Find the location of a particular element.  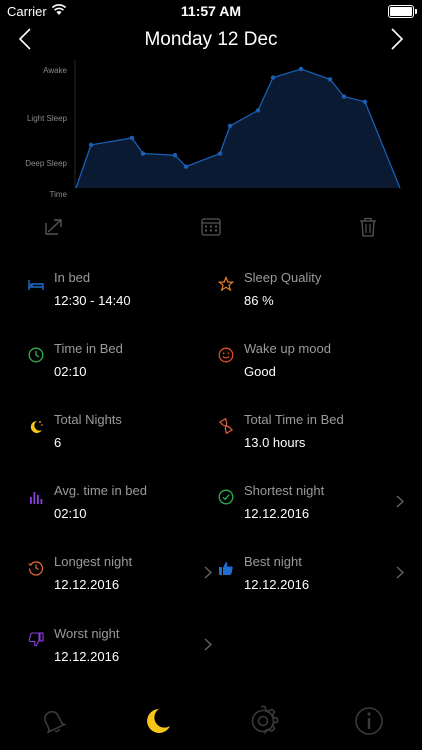

stat-worst-night: Worst night 12.12.2016 is located at coordinates (123, 648).